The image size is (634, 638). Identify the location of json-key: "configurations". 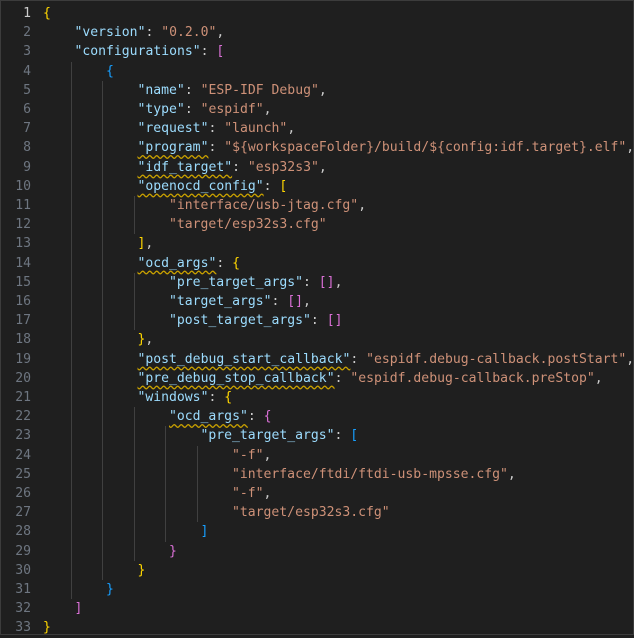
(137, 52).